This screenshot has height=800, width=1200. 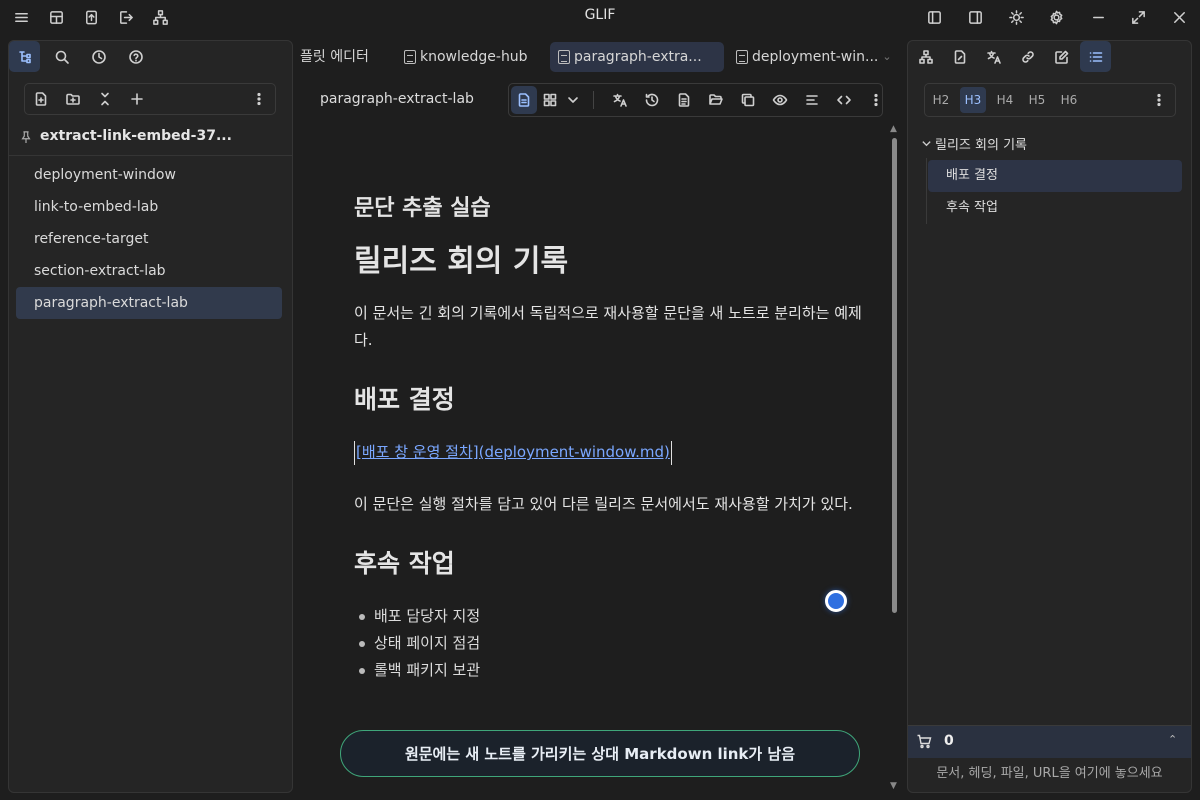 I want to click on editor-toolbar-buttons, so click(x=701, y=100).